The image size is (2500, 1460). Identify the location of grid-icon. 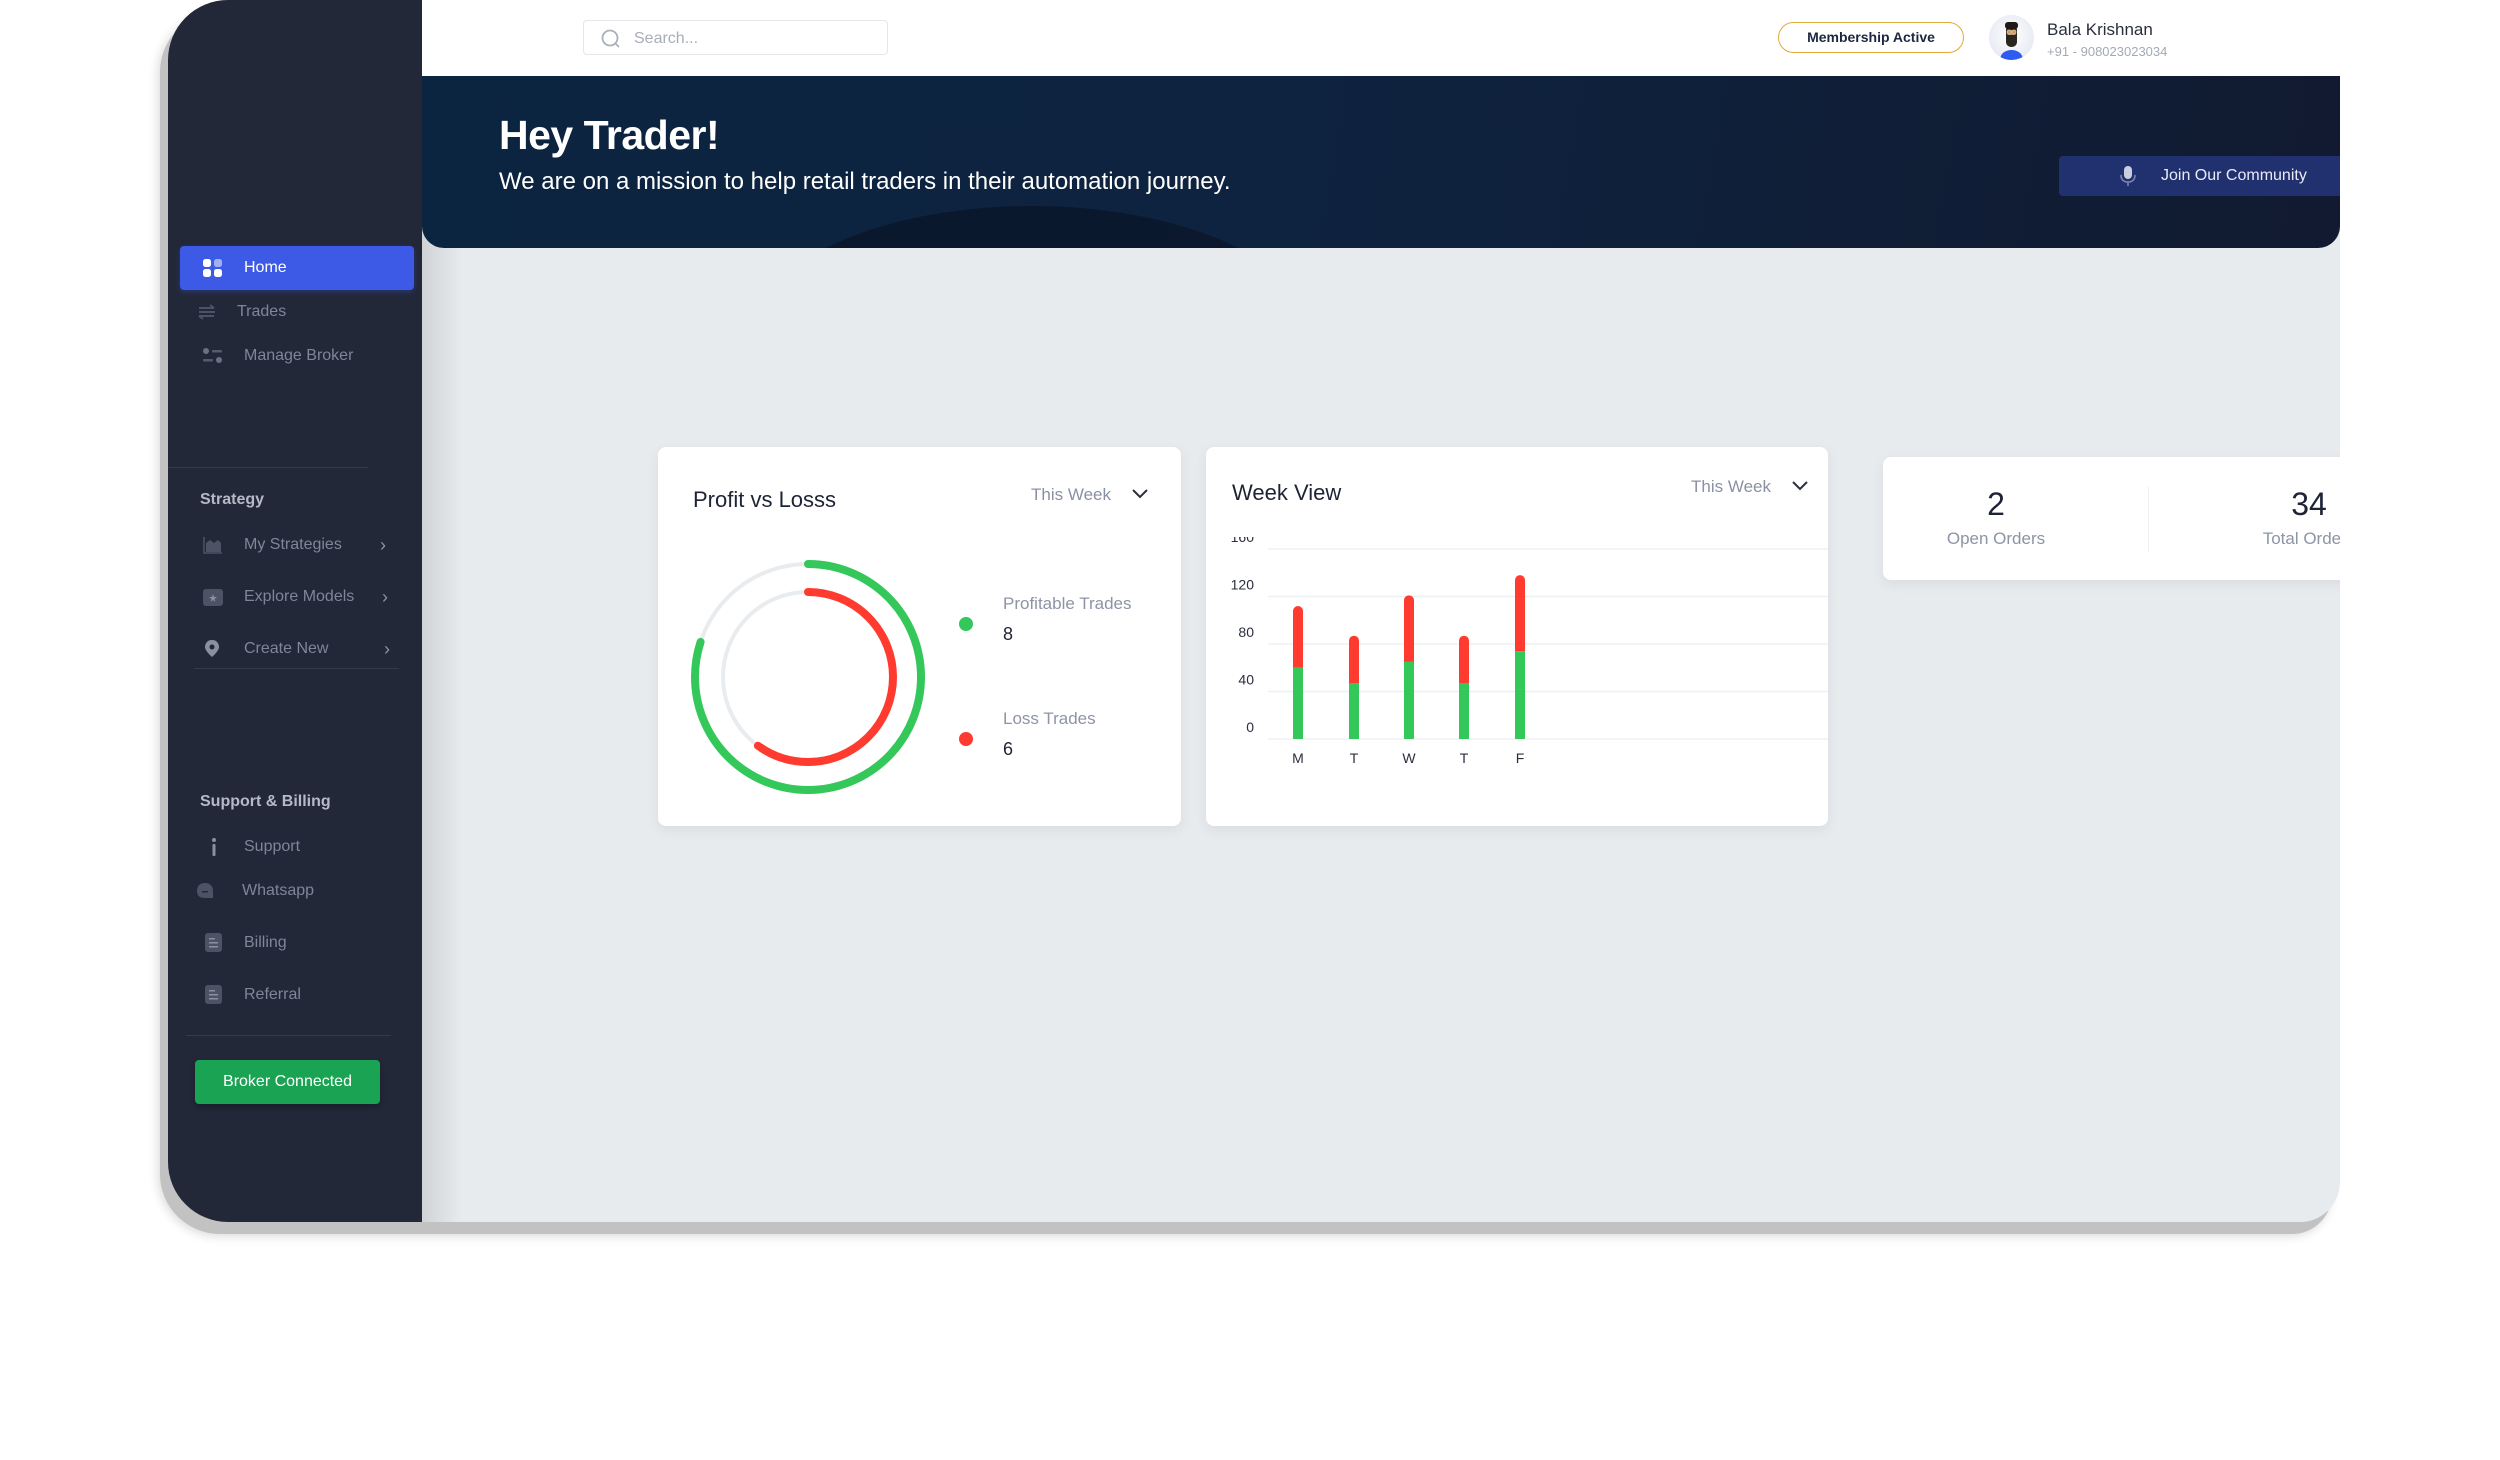
(213, 268).